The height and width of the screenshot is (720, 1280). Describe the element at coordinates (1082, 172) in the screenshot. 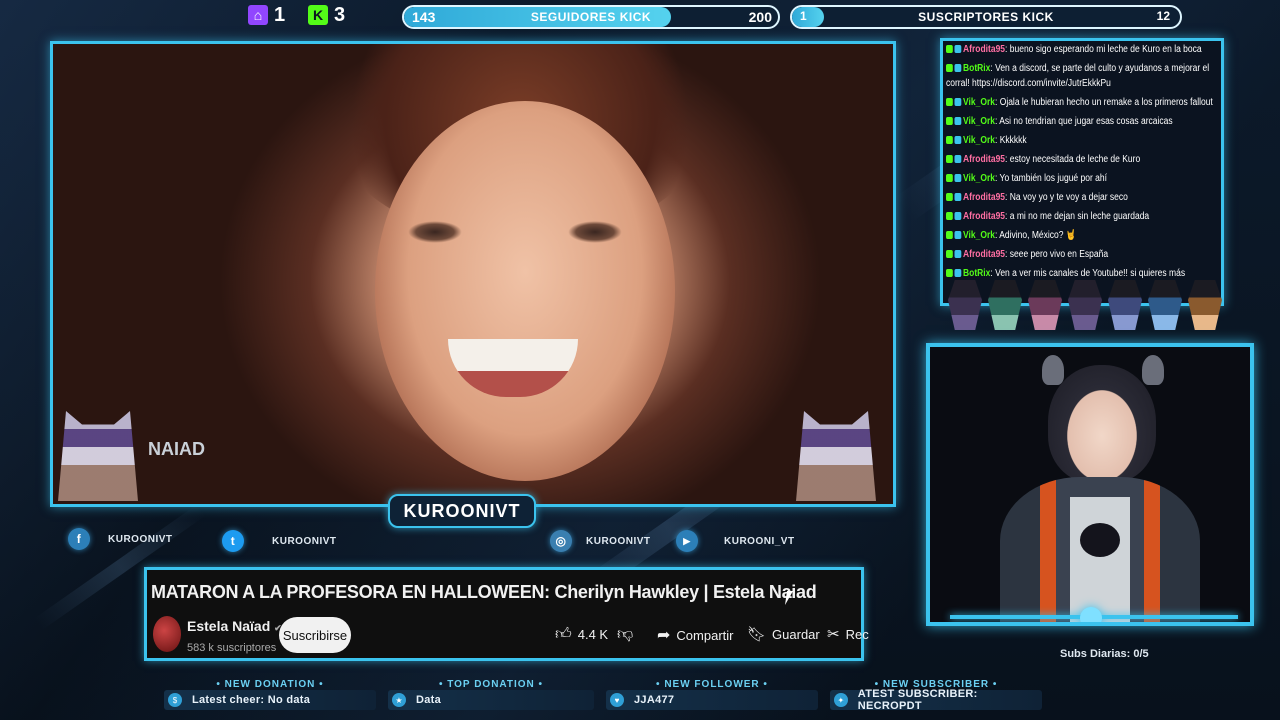

I see `chat-frame` at that location.